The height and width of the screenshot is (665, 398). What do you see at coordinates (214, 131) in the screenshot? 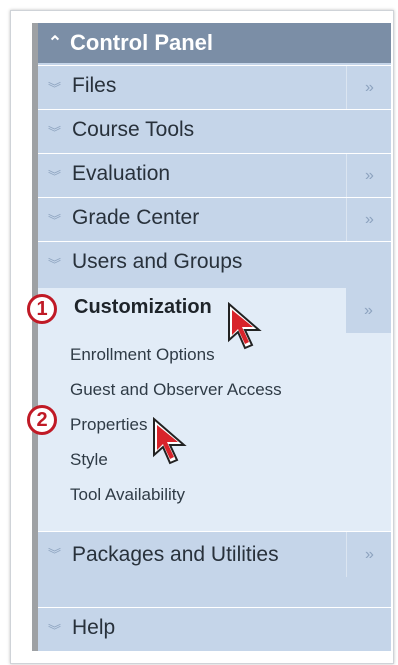
I see `menu-item-course-tools: ︾ Course Tools` at bounding box center [214, 131].